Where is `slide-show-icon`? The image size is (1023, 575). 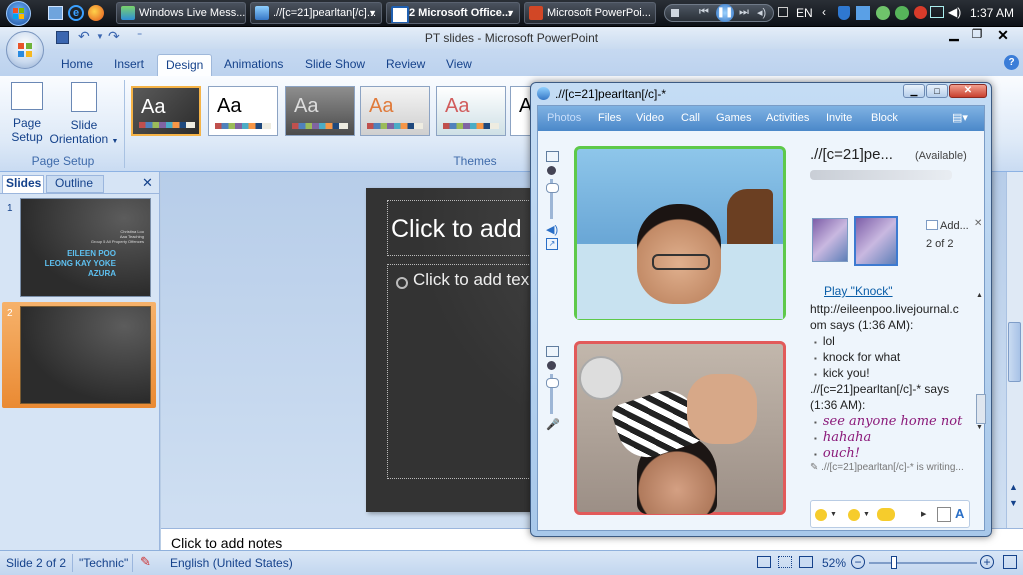
slide-show-icon is located at coordinates (806, 562).